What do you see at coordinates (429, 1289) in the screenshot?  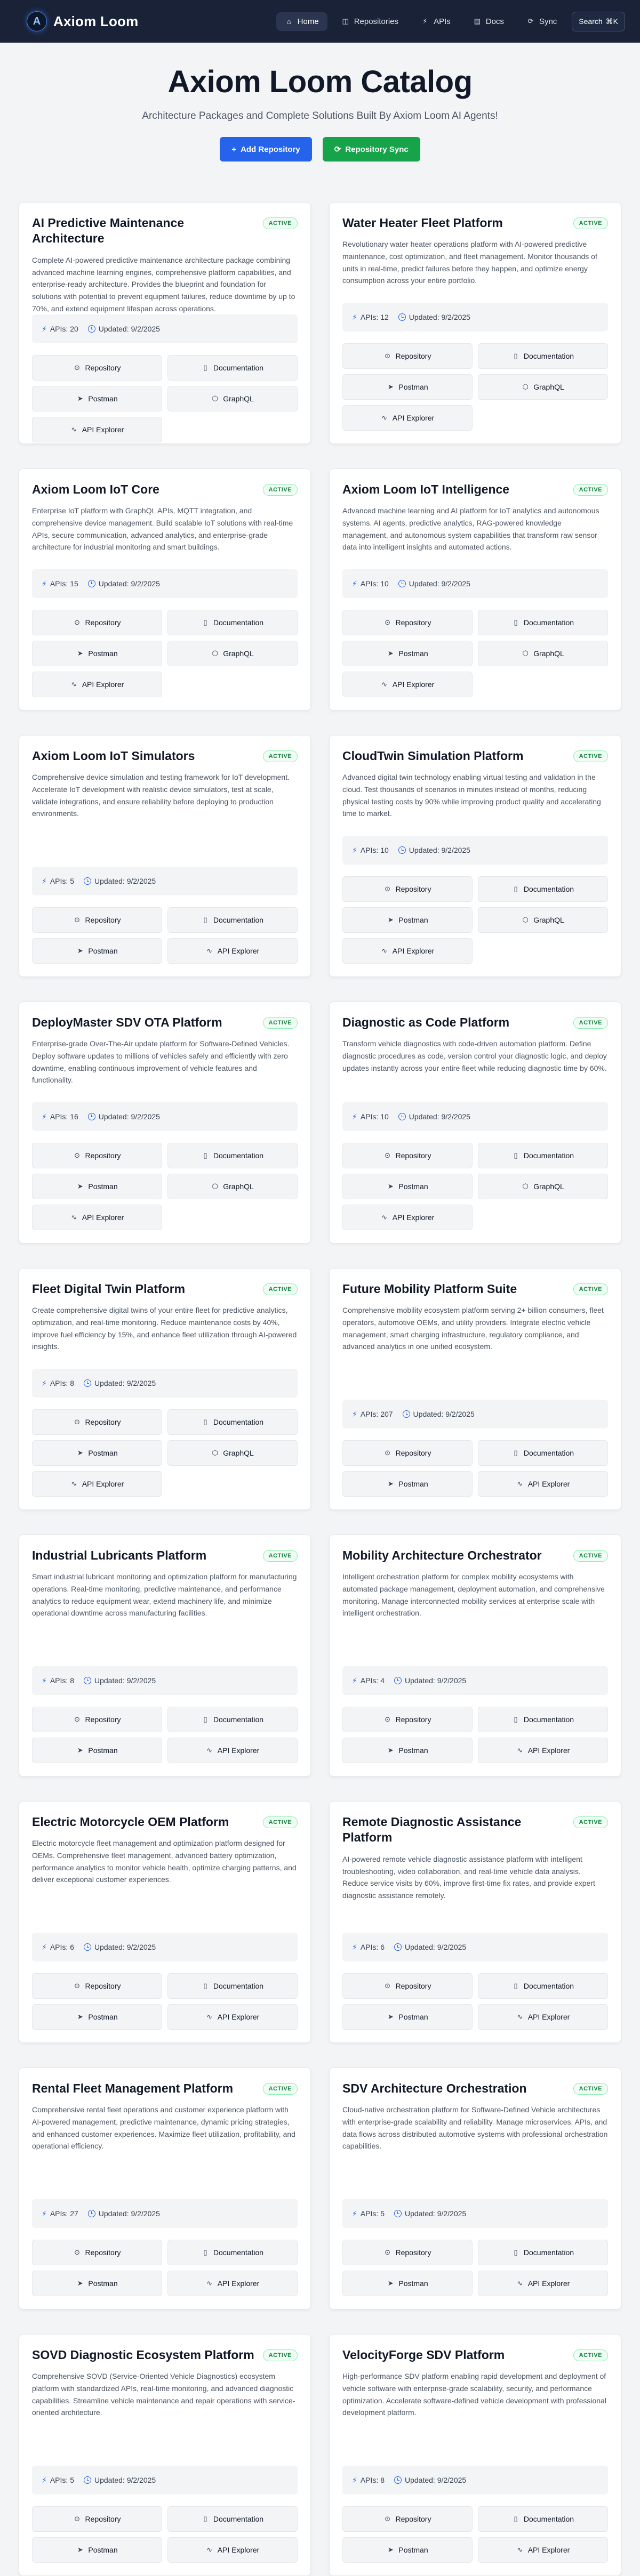 I see `card-title: Future Mobility Platform Suite` at bounding box center [429, 1289].